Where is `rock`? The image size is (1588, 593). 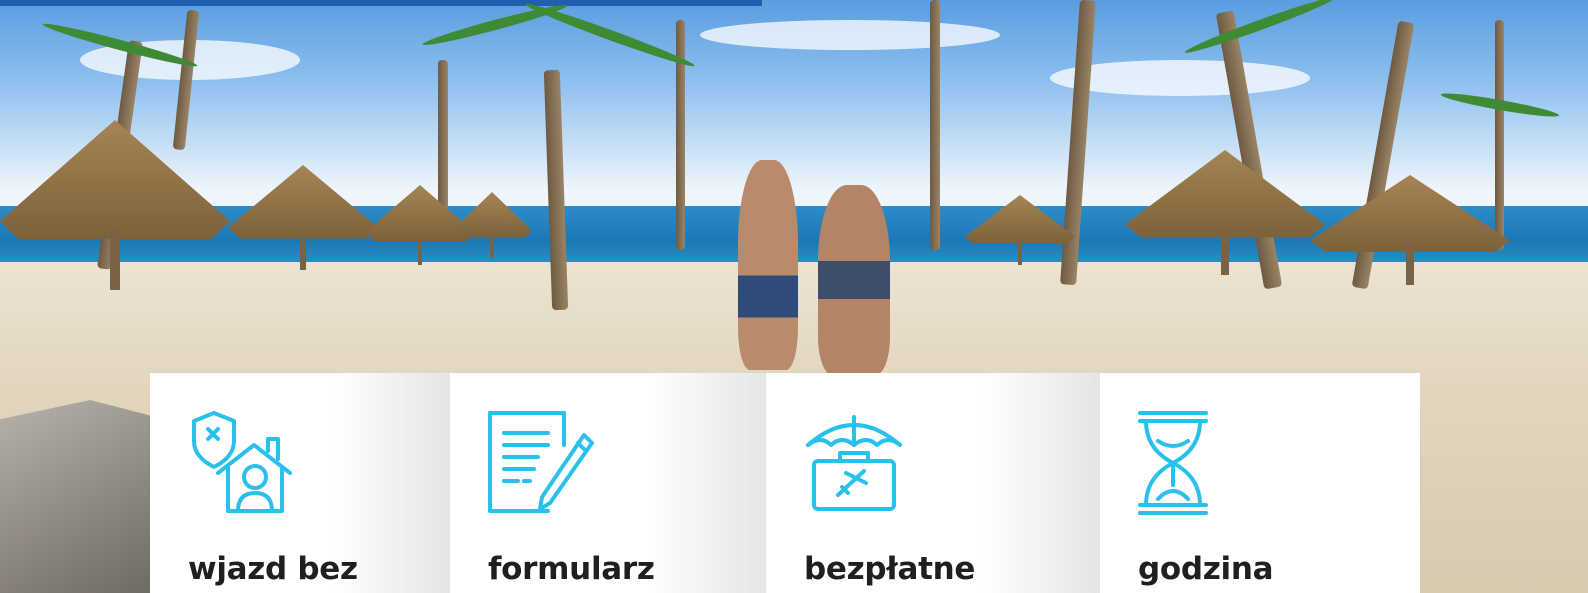
rock is located at coordinates (75, 496).